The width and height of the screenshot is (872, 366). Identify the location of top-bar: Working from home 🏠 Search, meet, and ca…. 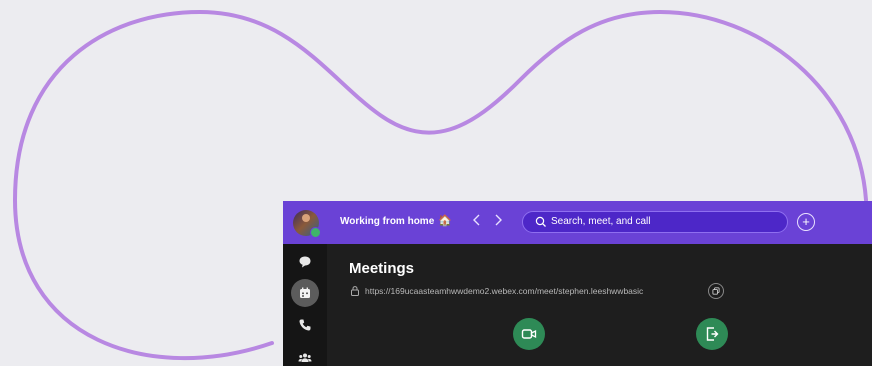
(577, 222).